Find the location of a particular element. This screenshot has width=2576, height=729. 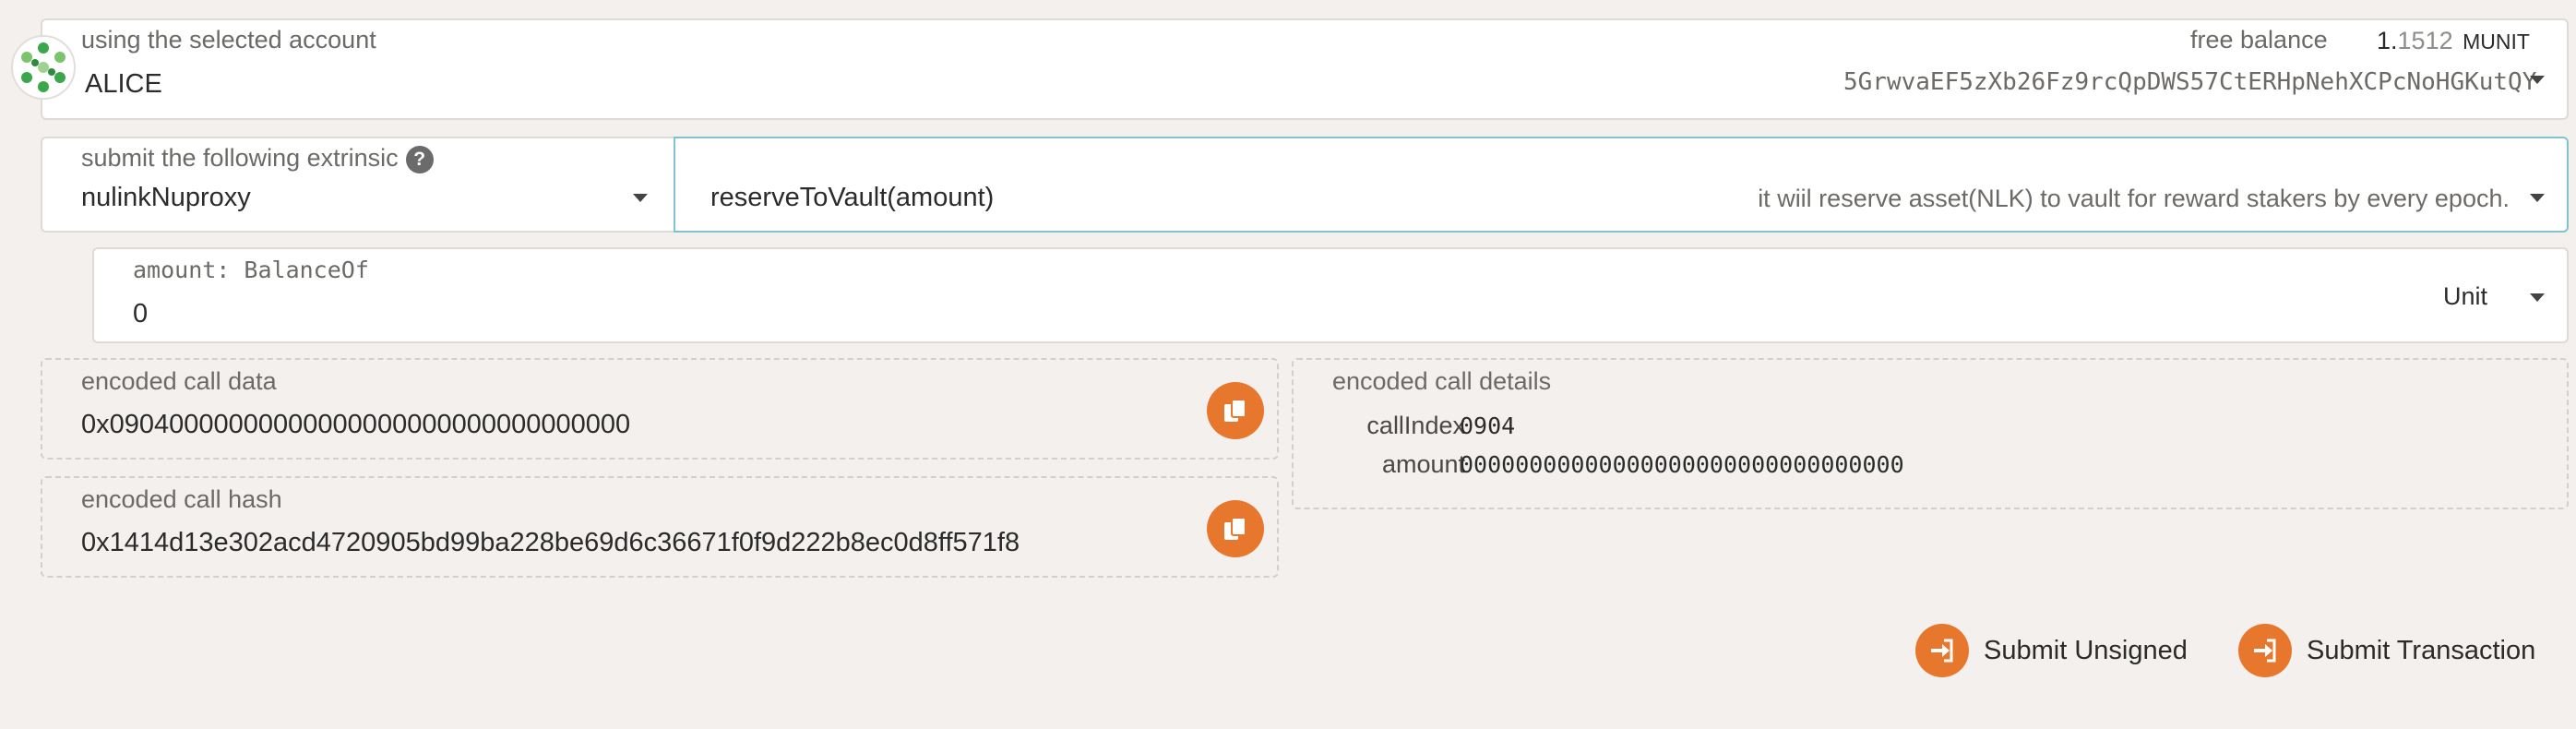

submit-unsigned-button: Submit Unsigned is located at coordinates (2051, 650).